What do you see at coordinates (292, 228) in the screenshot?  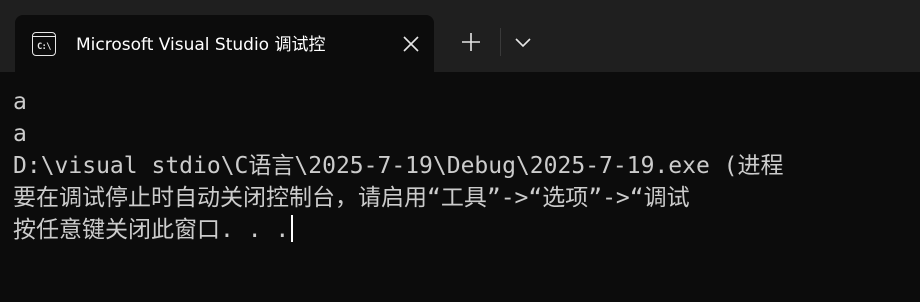 I see `text-cursor` at bounding box center [292, 228].